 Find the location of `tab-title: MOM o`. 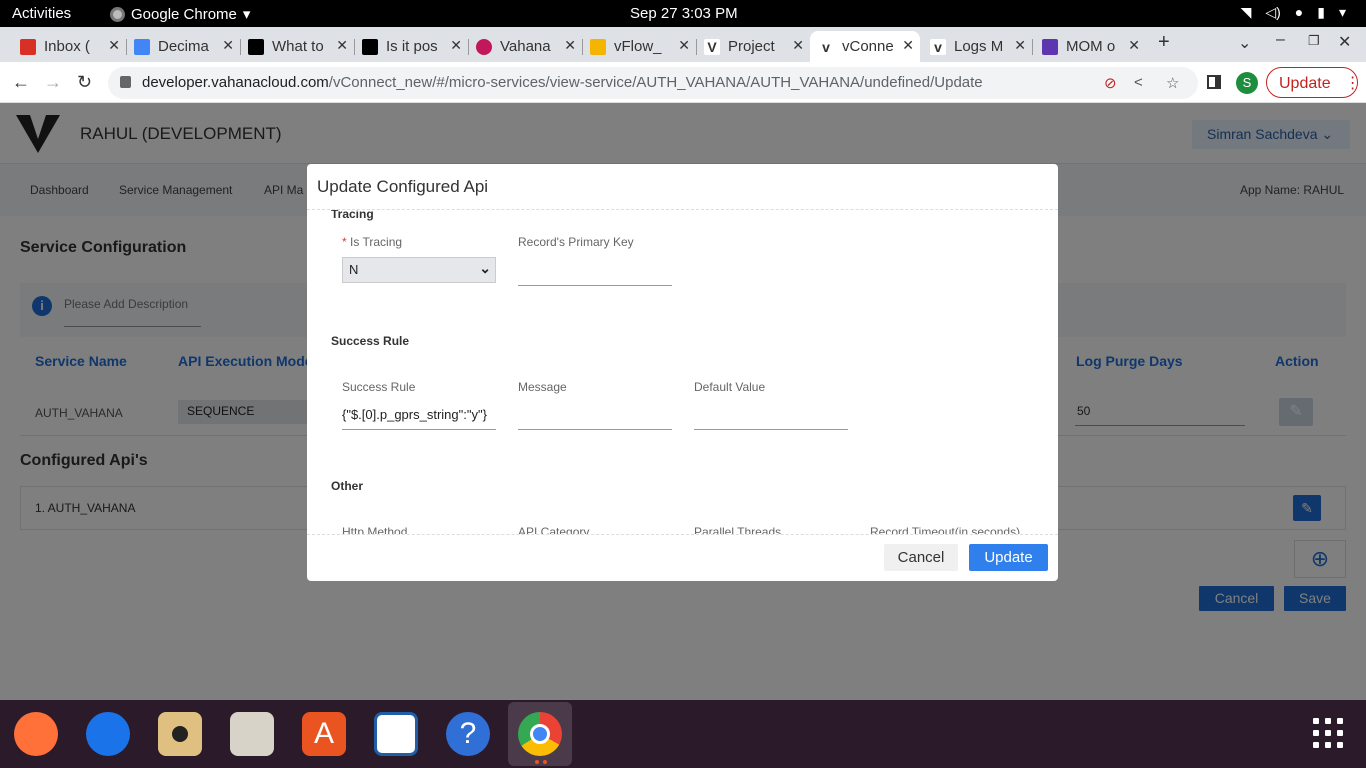

tab-title: MOM o is located at coordinates (1091, 46).